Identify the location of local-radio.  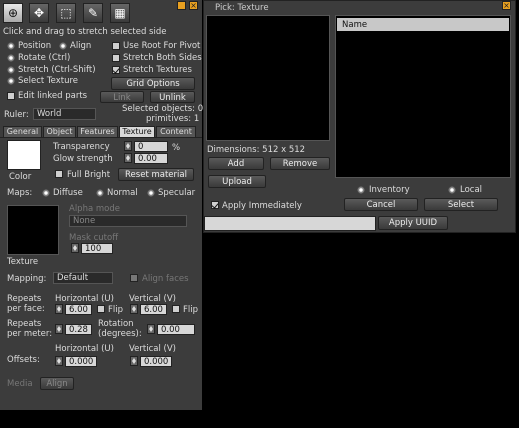
(452, 190).